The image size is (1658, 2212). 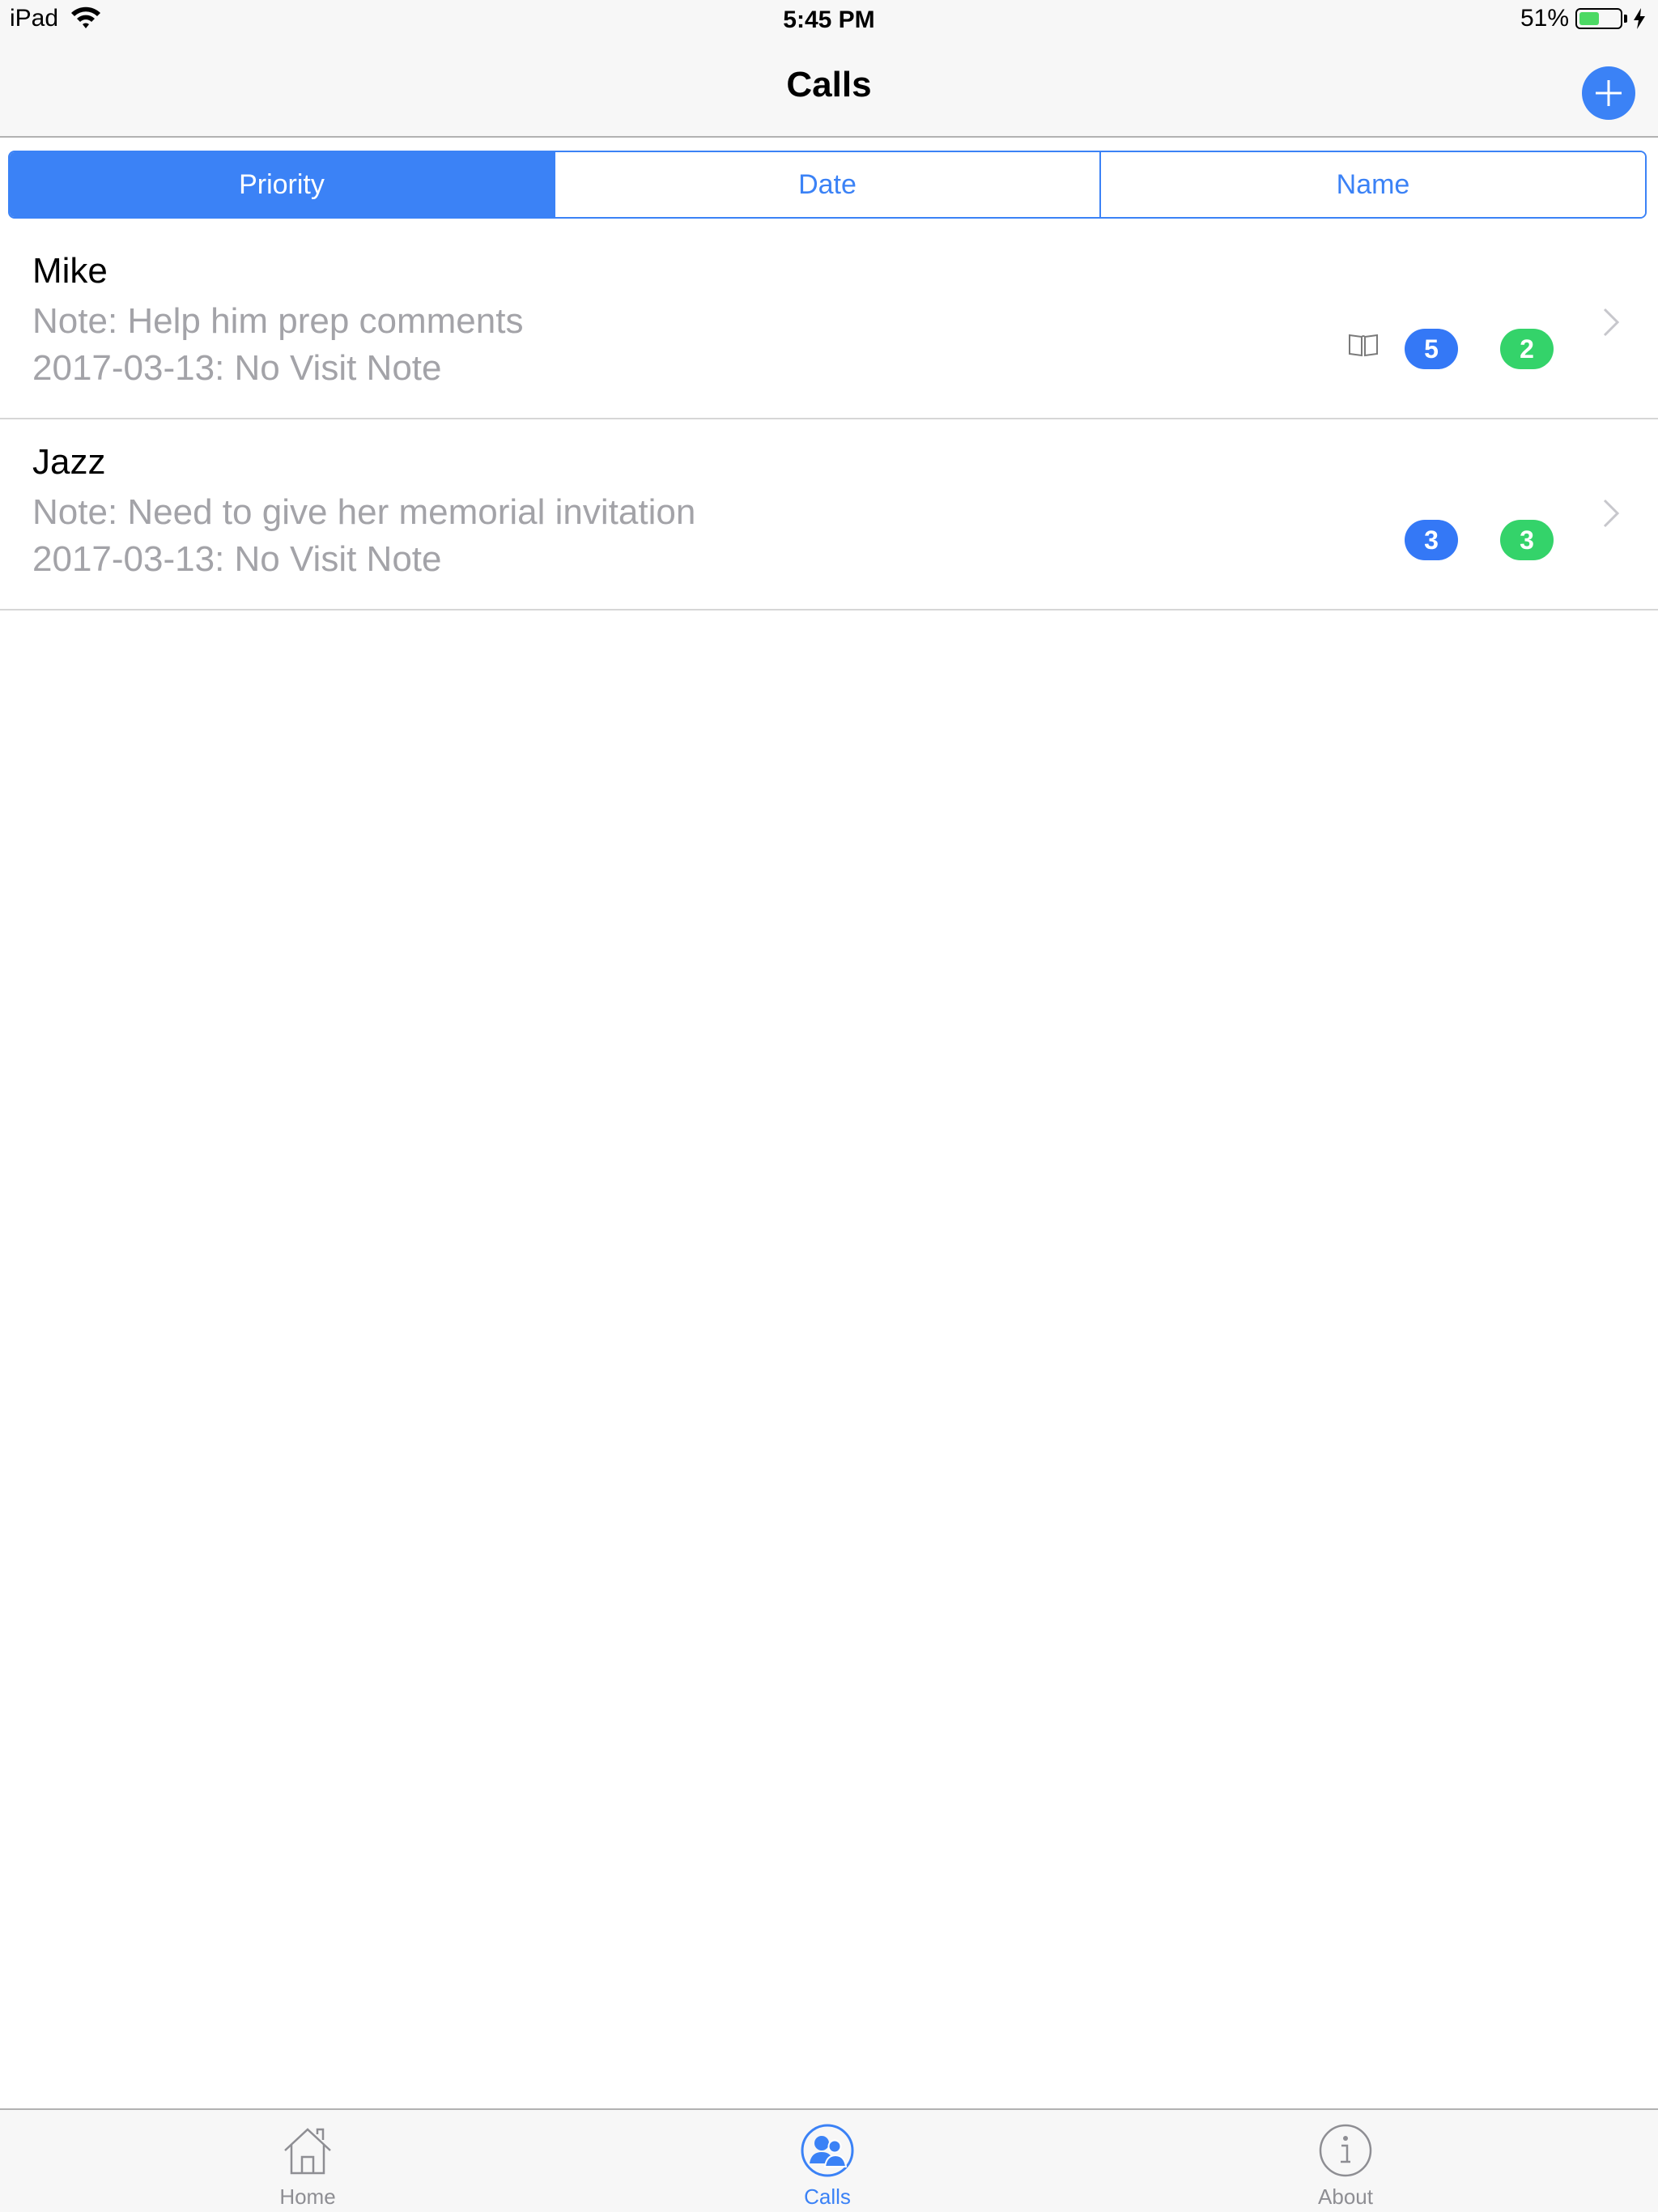 I want to click on add-call-button, so click(x=1608, y=93).